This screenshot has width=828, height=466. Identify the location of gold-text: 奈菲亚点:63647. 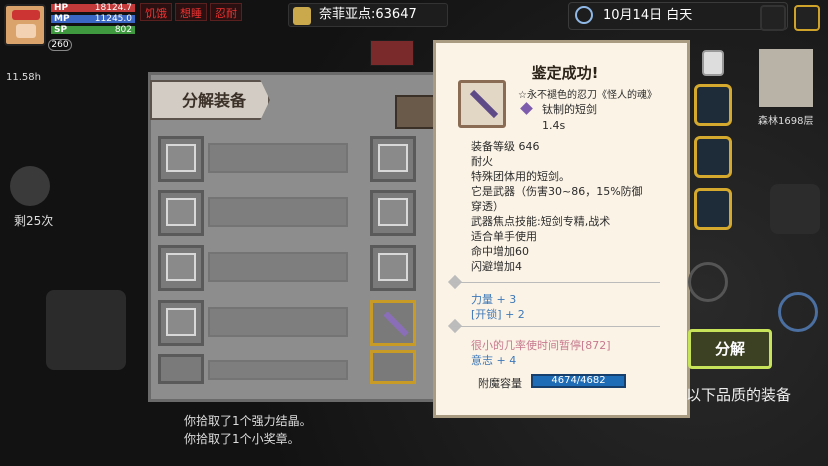
(368, 14).